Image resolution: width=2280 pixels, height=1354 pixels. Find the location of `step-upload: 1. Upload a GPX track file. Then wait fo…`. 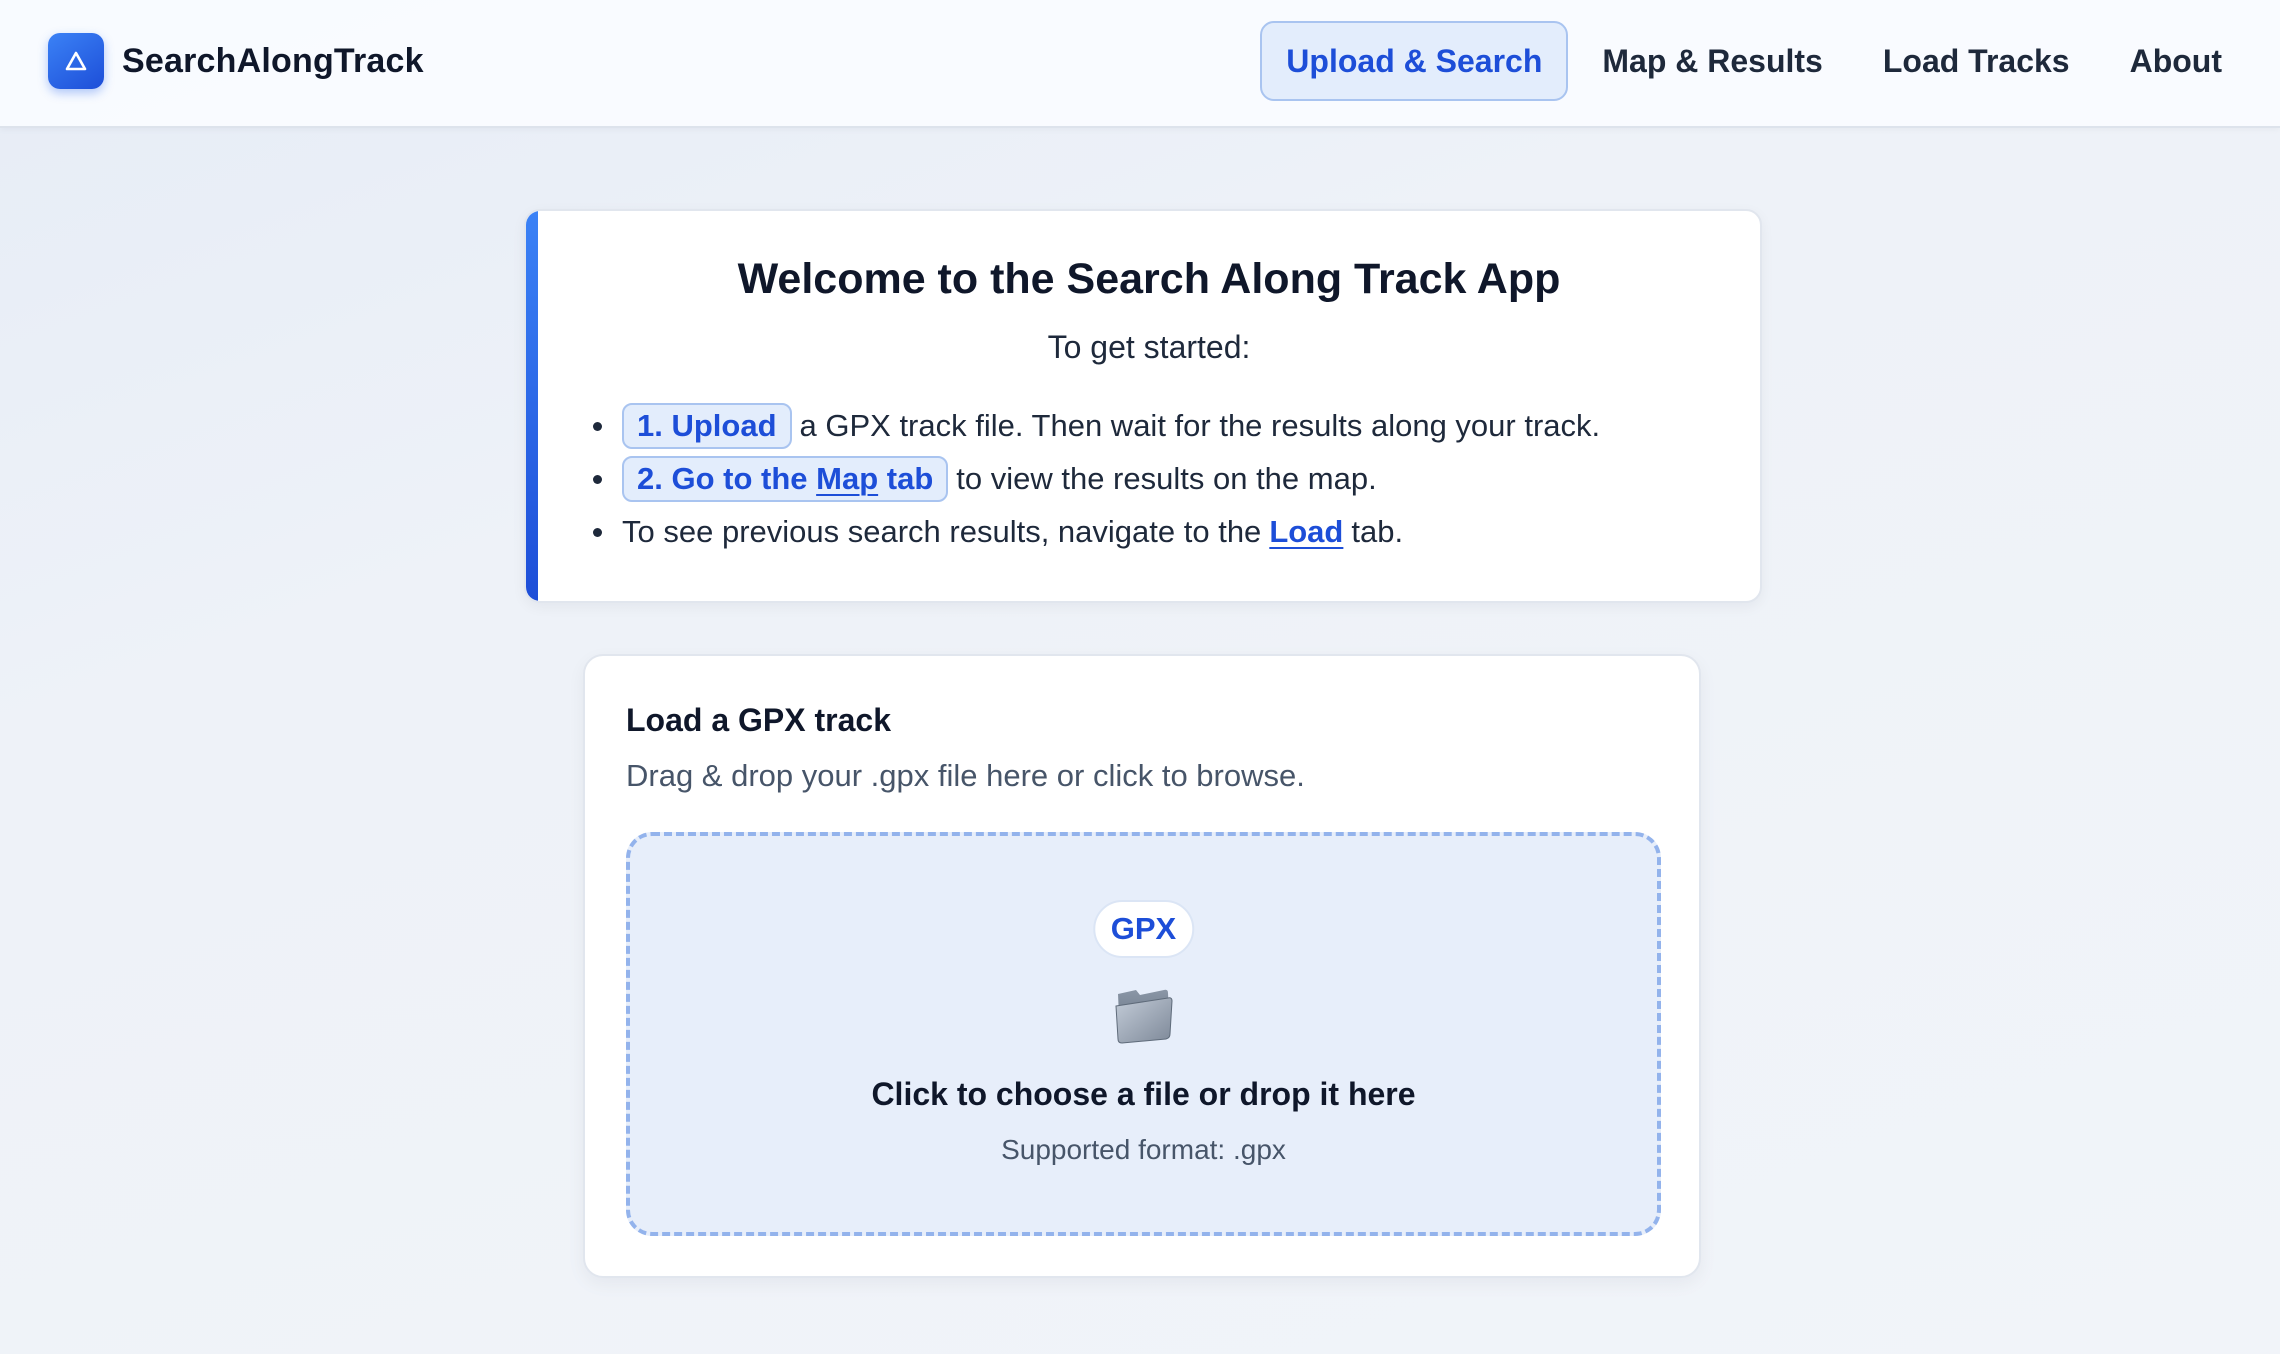

step-upload: 1. Upload a GPX track file. Then wait fo… is located at coordinates (1096, 425).